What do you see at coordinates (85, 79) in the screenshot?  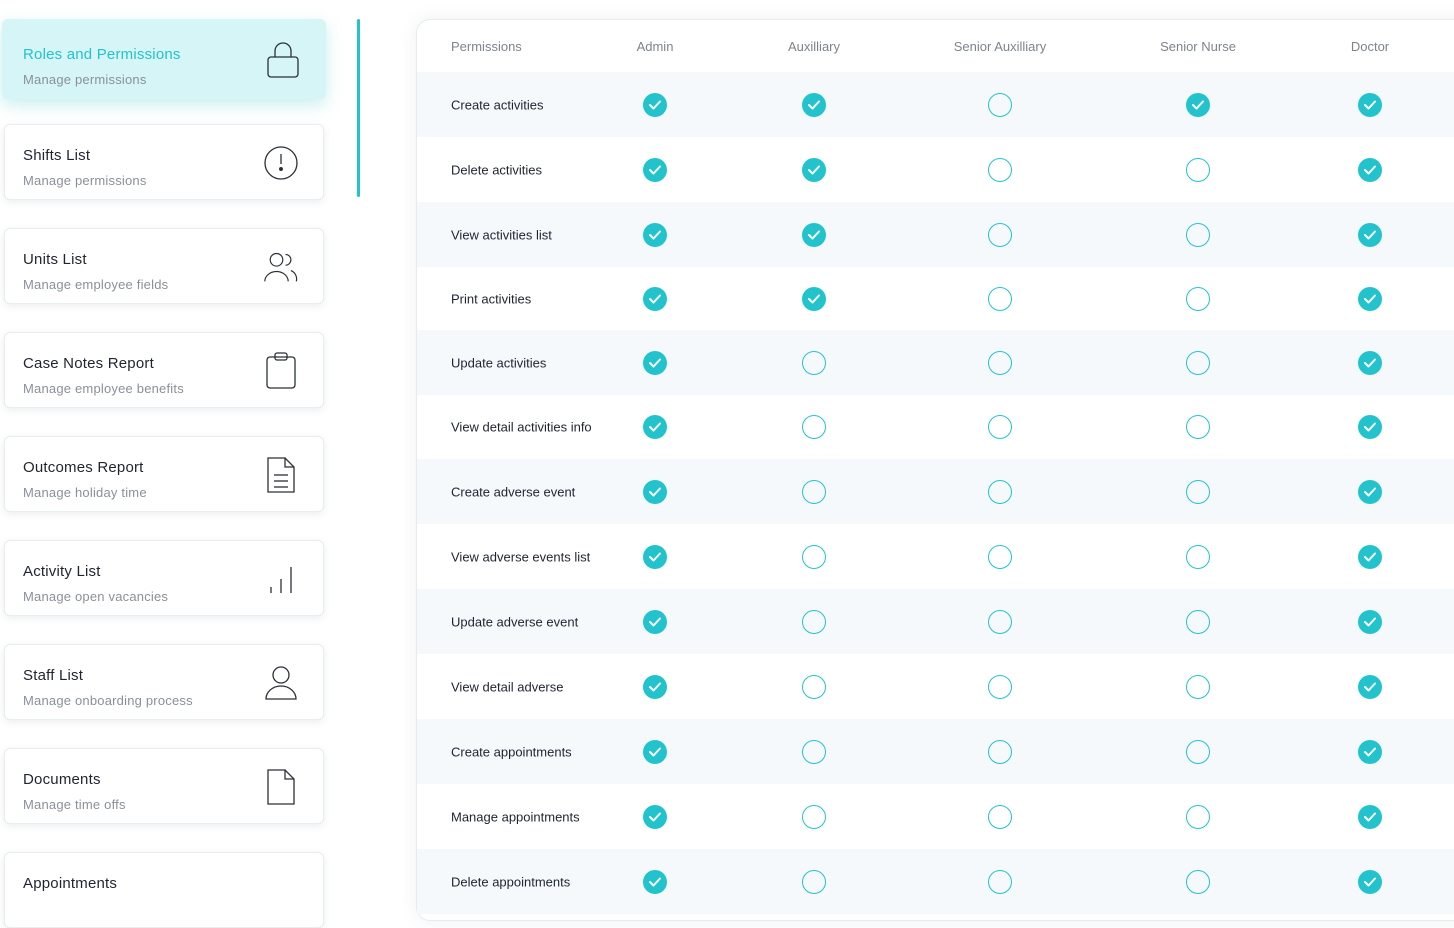 I see `sidebar-item-subtitle: Manage permissions` at bounding box center [85, 79].